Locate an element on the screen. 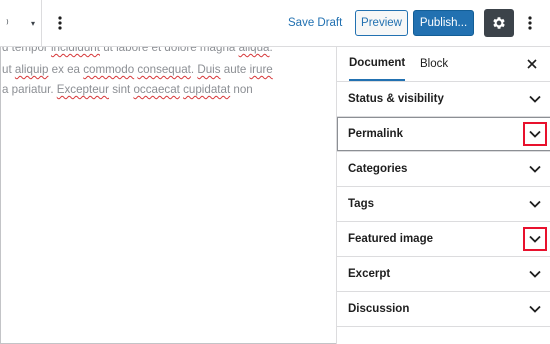 Image resolution: width=550 pixels, height=344 pixels. panel-title: Tags is located at coordinates (361, 204).